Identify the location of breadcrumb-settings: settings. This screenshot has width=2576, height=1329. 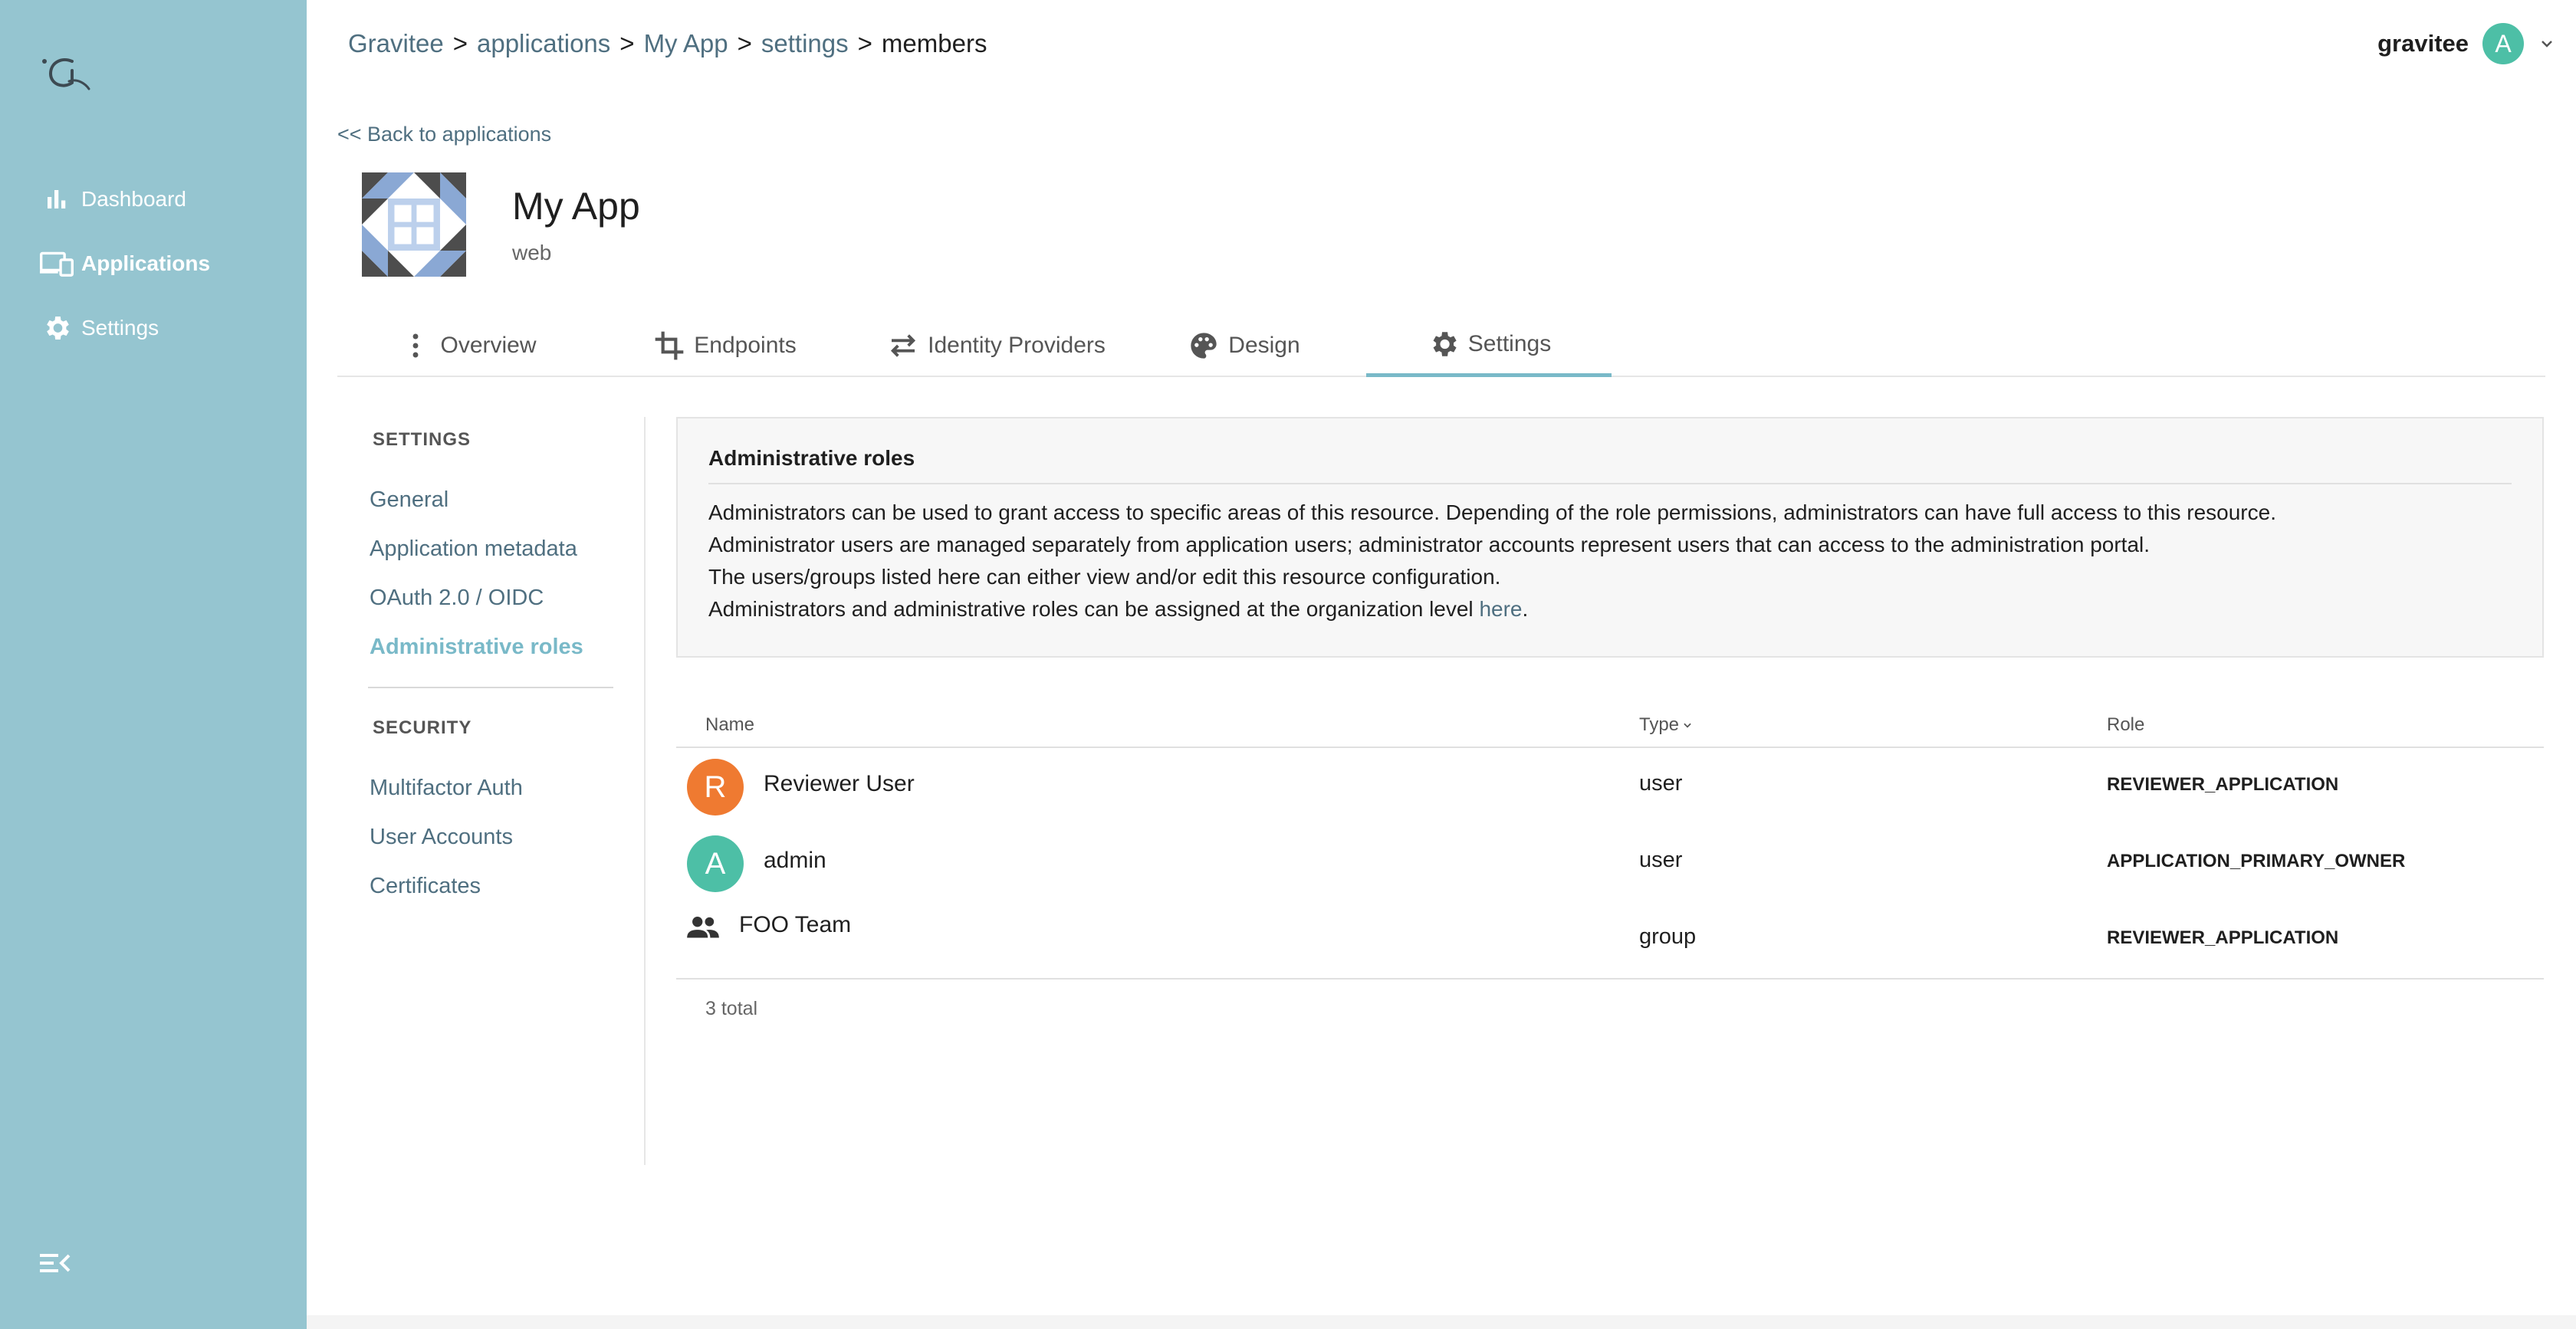
(805, 43).